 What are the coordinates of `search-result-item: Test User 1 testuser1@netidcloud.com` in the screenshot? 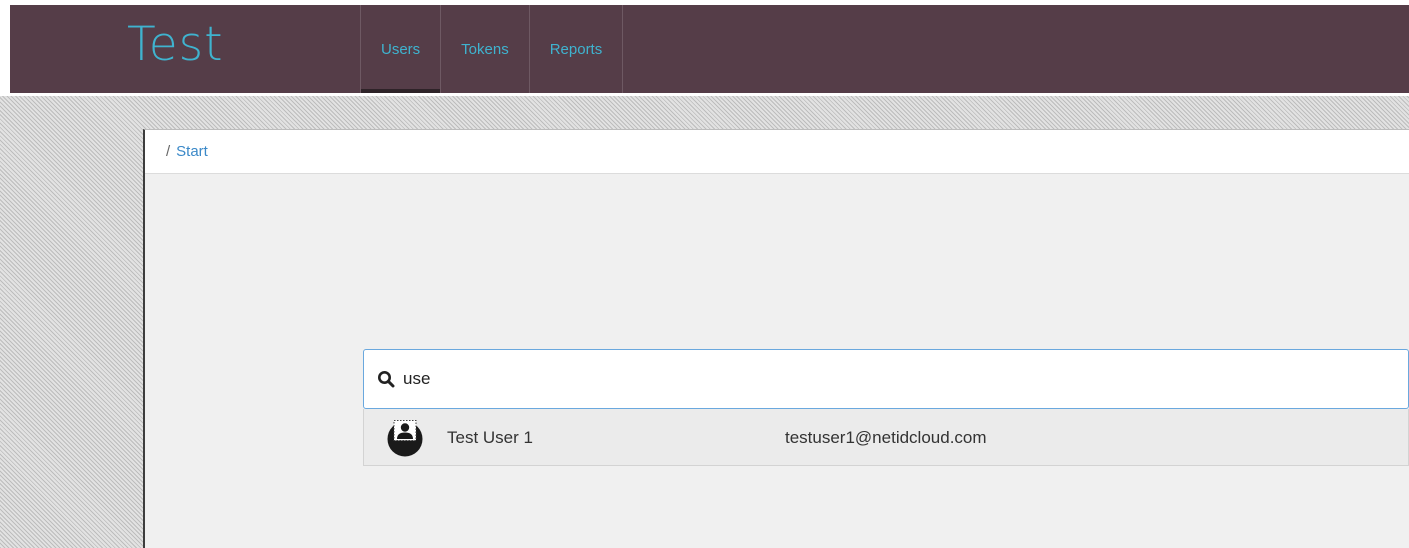 It's located at (886, 437).